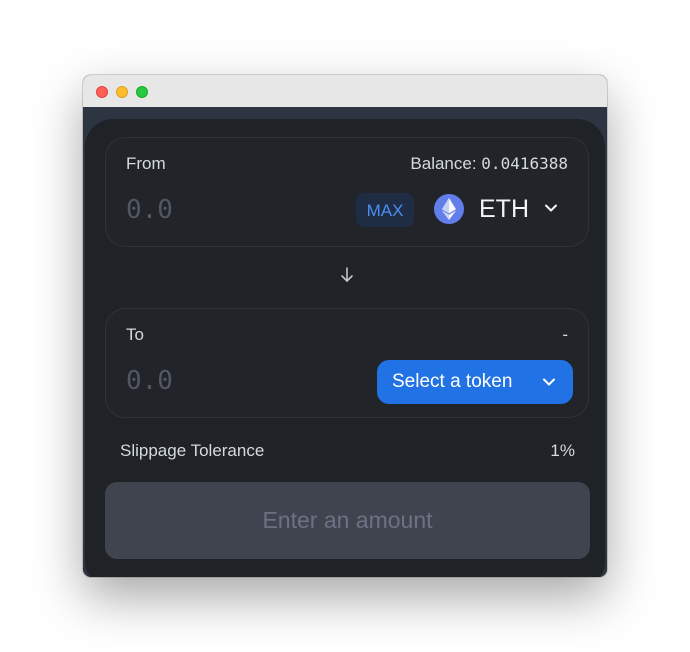 The height and width of the screenshot is (652, 690). I want to click on slippage-value: 1%, so click(562, 451).